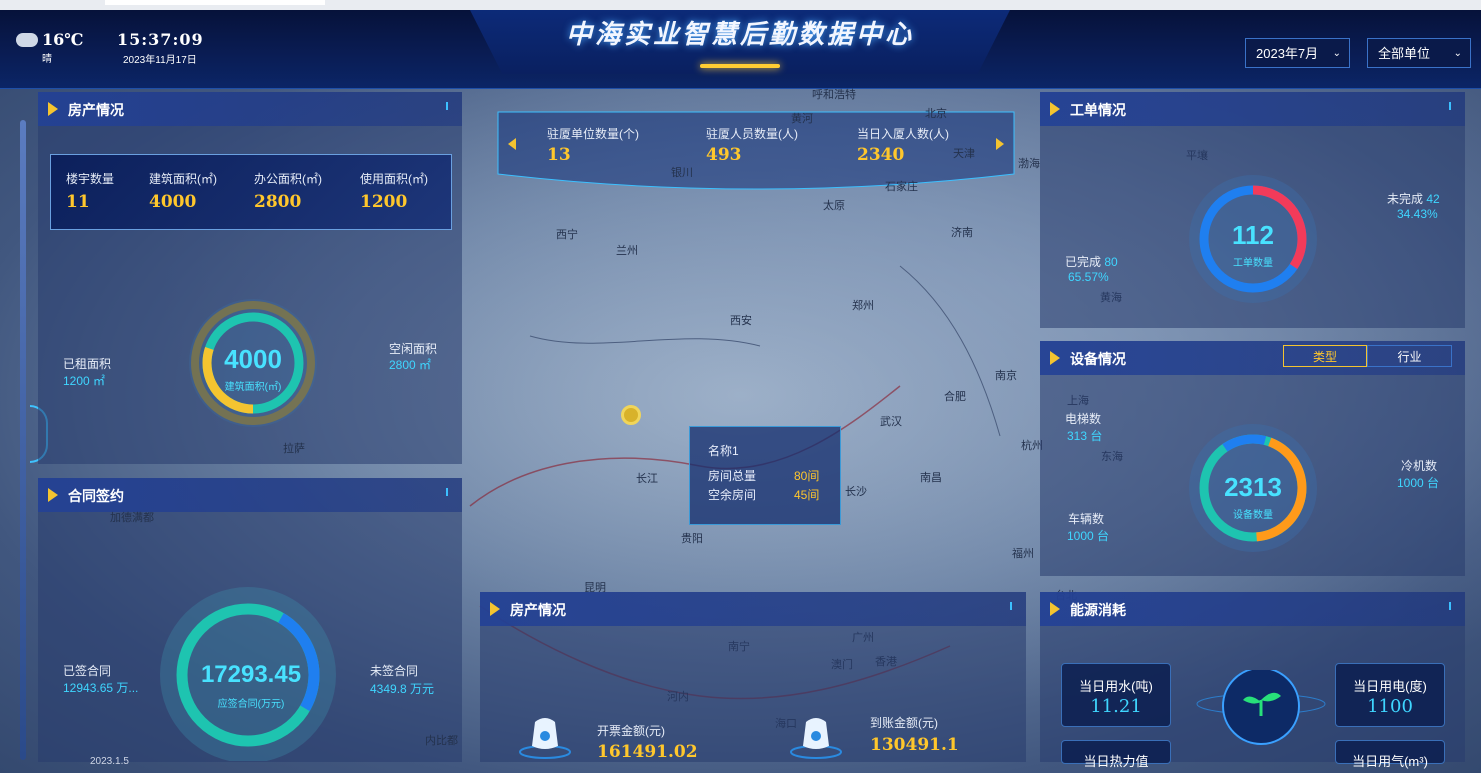 The image size is (1481, 773). What do you see at coordinates (1252, 109) in the screenshot?
I see `panel-header: 工单情况` at bounding box center [1252, 109].